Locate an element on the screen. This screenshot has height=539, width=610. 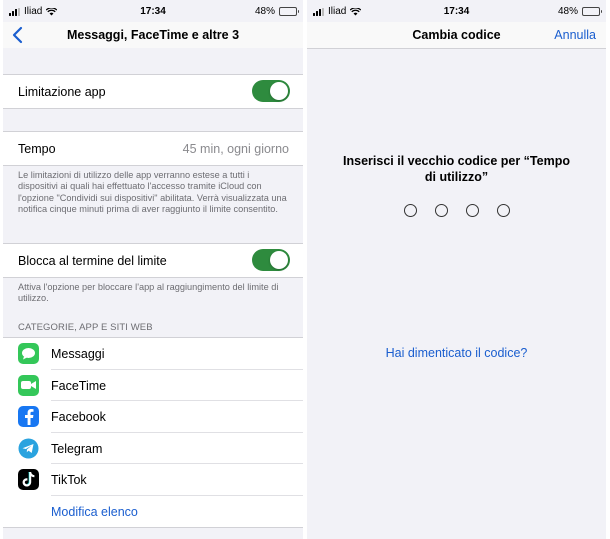
time-label: Tempo is located at coordinates (37, 149).